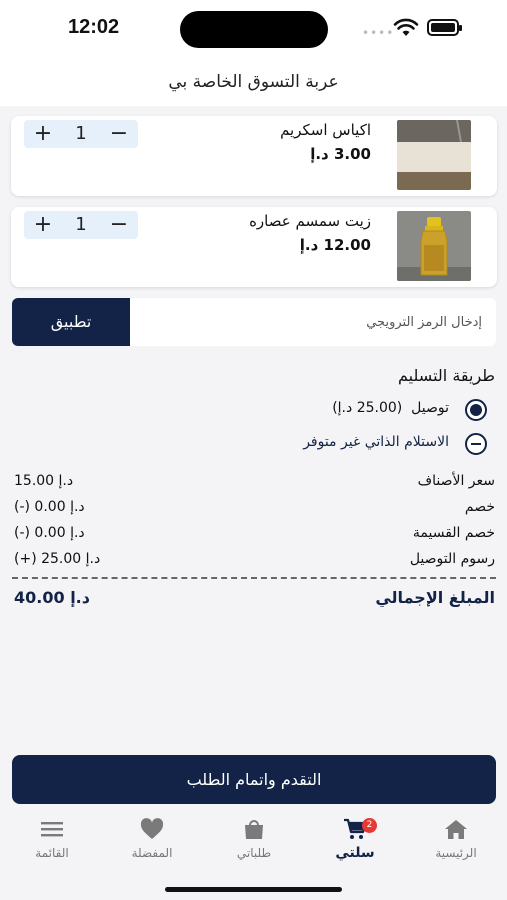  I want to click on tab-menu: القائمة, so click(52, 843).